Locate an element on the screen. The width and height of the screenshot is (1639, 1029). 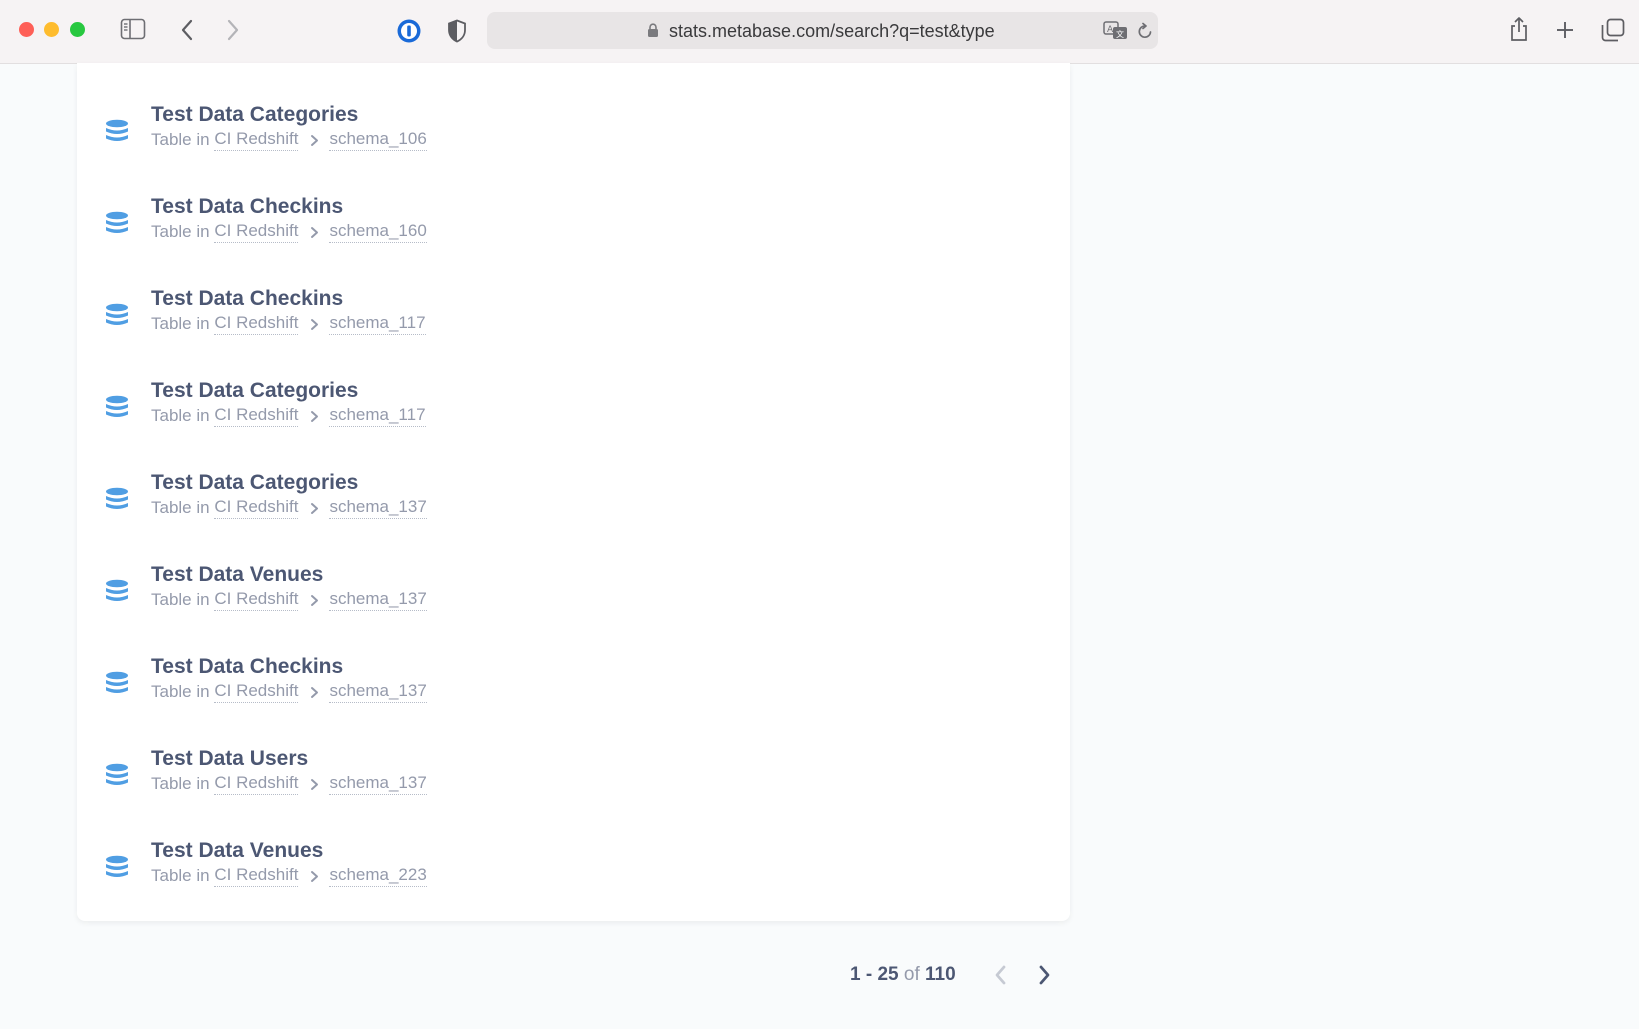
next-page-button is located at coordinates (1045, 977).